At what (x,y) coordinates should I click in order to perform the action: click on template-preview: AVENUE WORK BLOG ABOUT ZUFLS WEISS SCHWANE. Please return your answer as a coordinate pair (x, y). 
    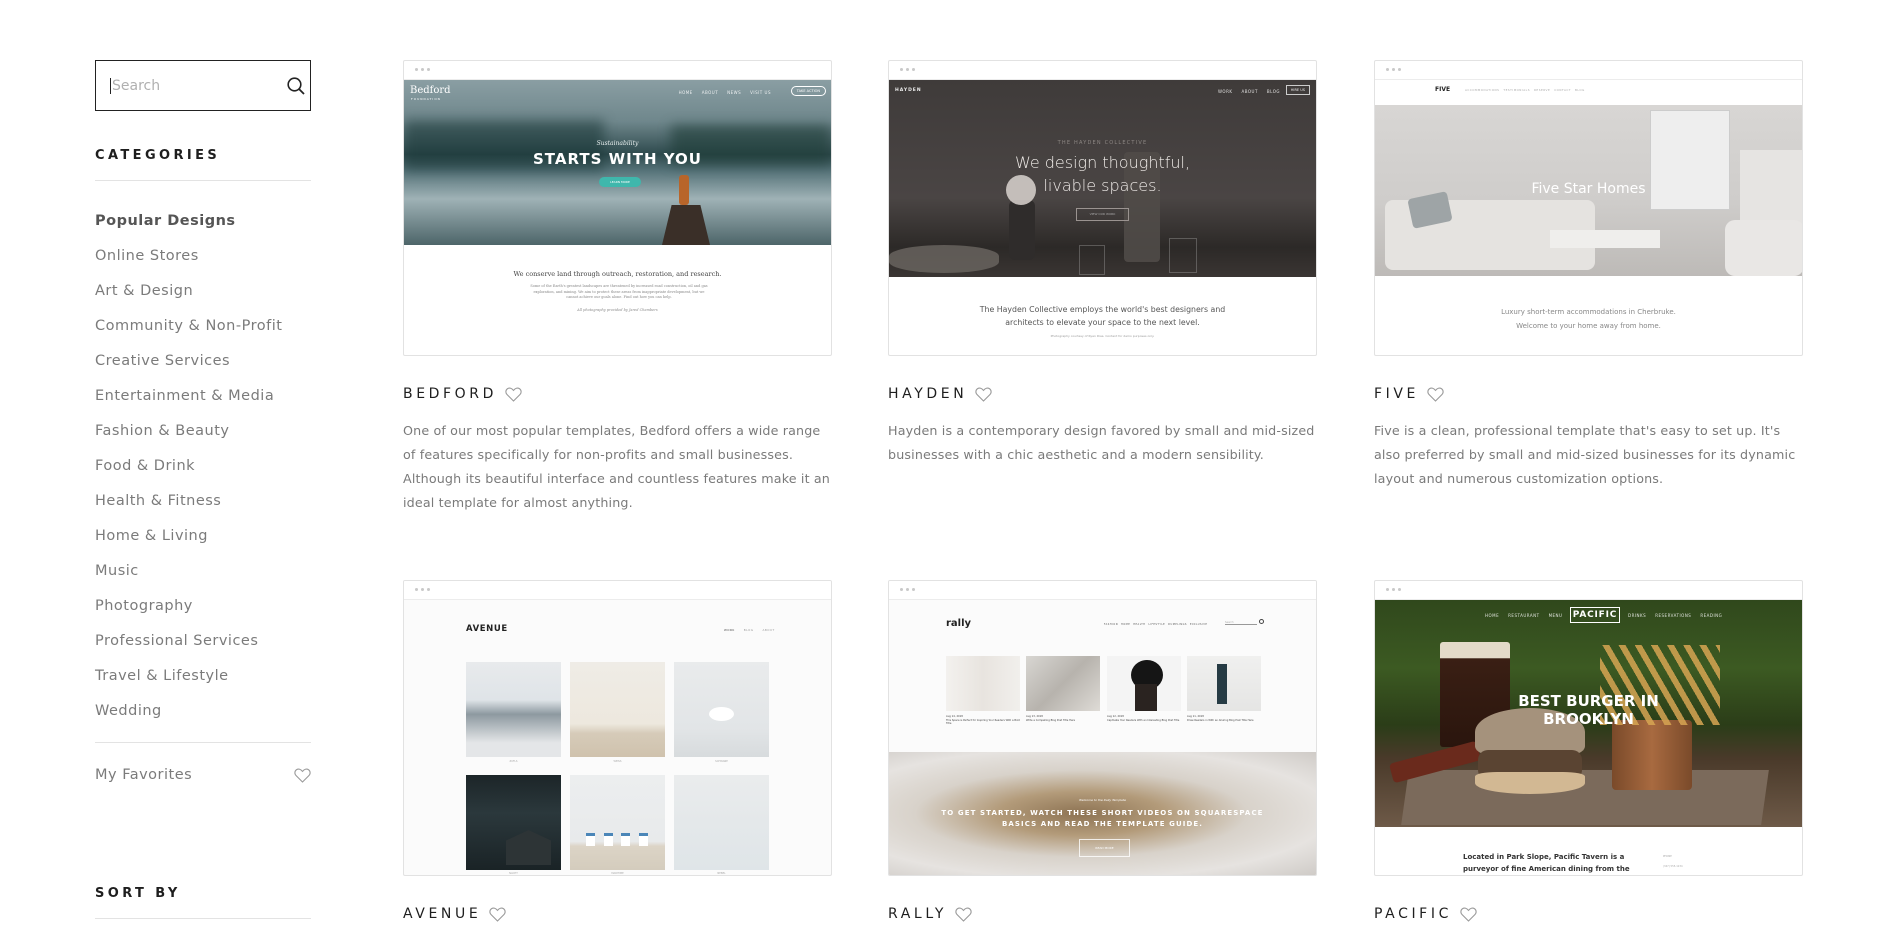
    Looking at the image, I should click on (617, 728).